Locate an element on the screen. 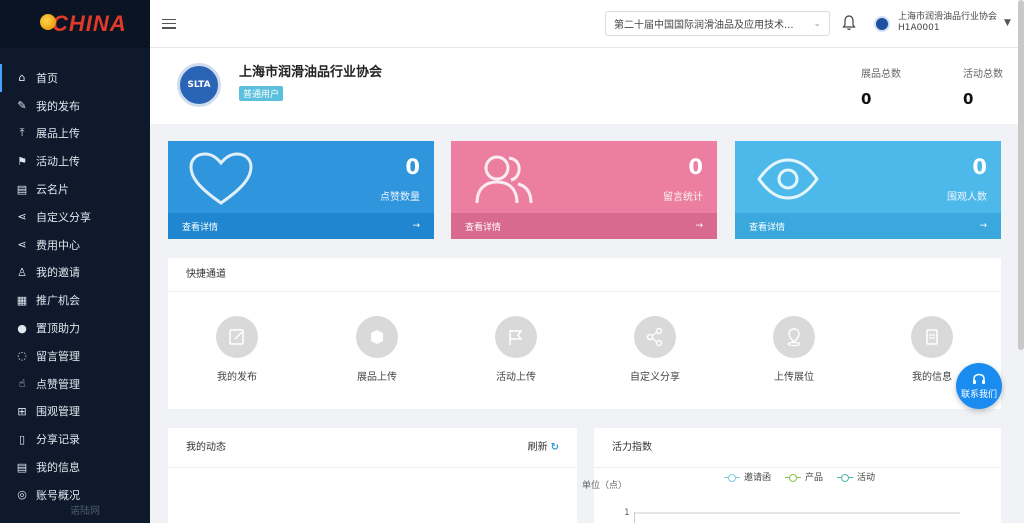 The height and width of the screenshot is (523, 1024). headset-icon is located at coordinates (979, 378).